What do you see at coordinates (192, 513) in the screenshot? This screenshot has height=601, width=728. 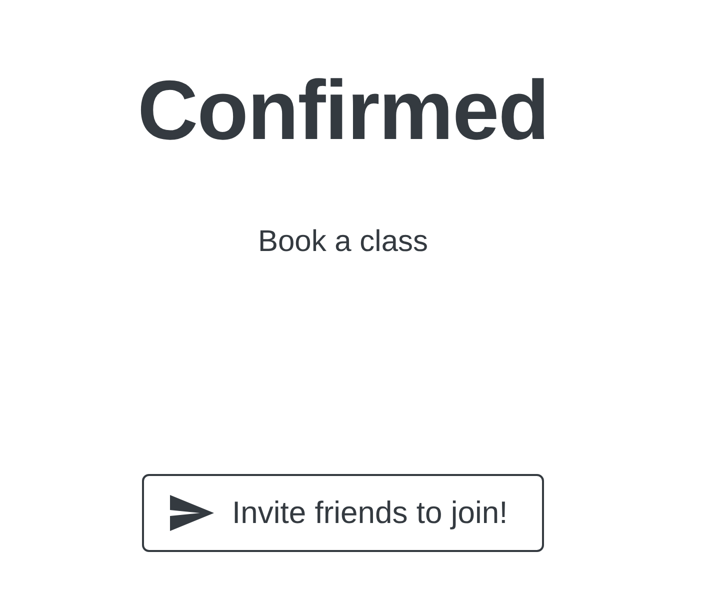 I see `send-icon` at bounding box center [192, 513].